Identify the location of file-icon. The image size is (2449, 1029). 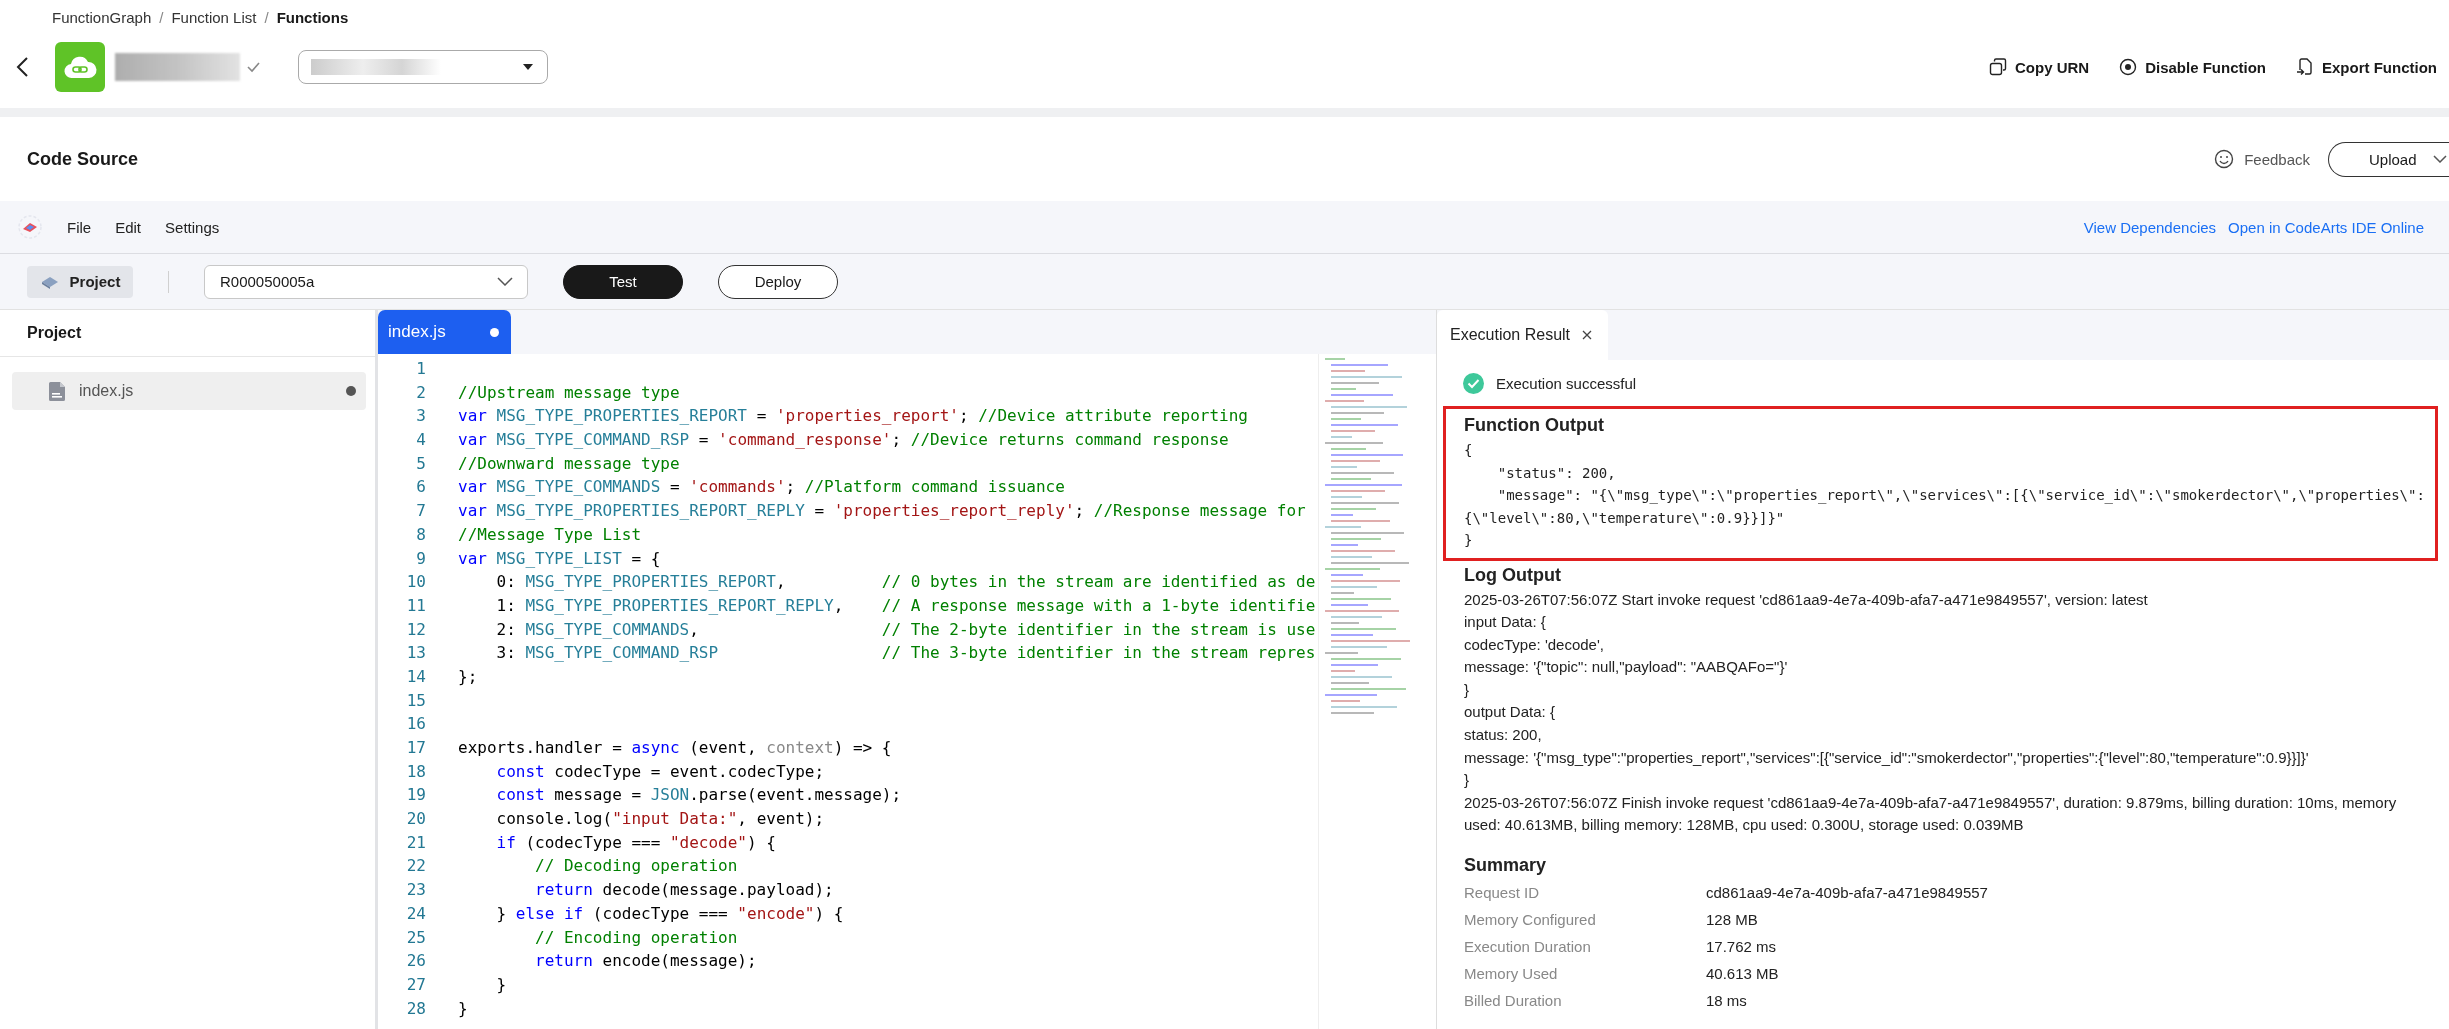
(57, 391).